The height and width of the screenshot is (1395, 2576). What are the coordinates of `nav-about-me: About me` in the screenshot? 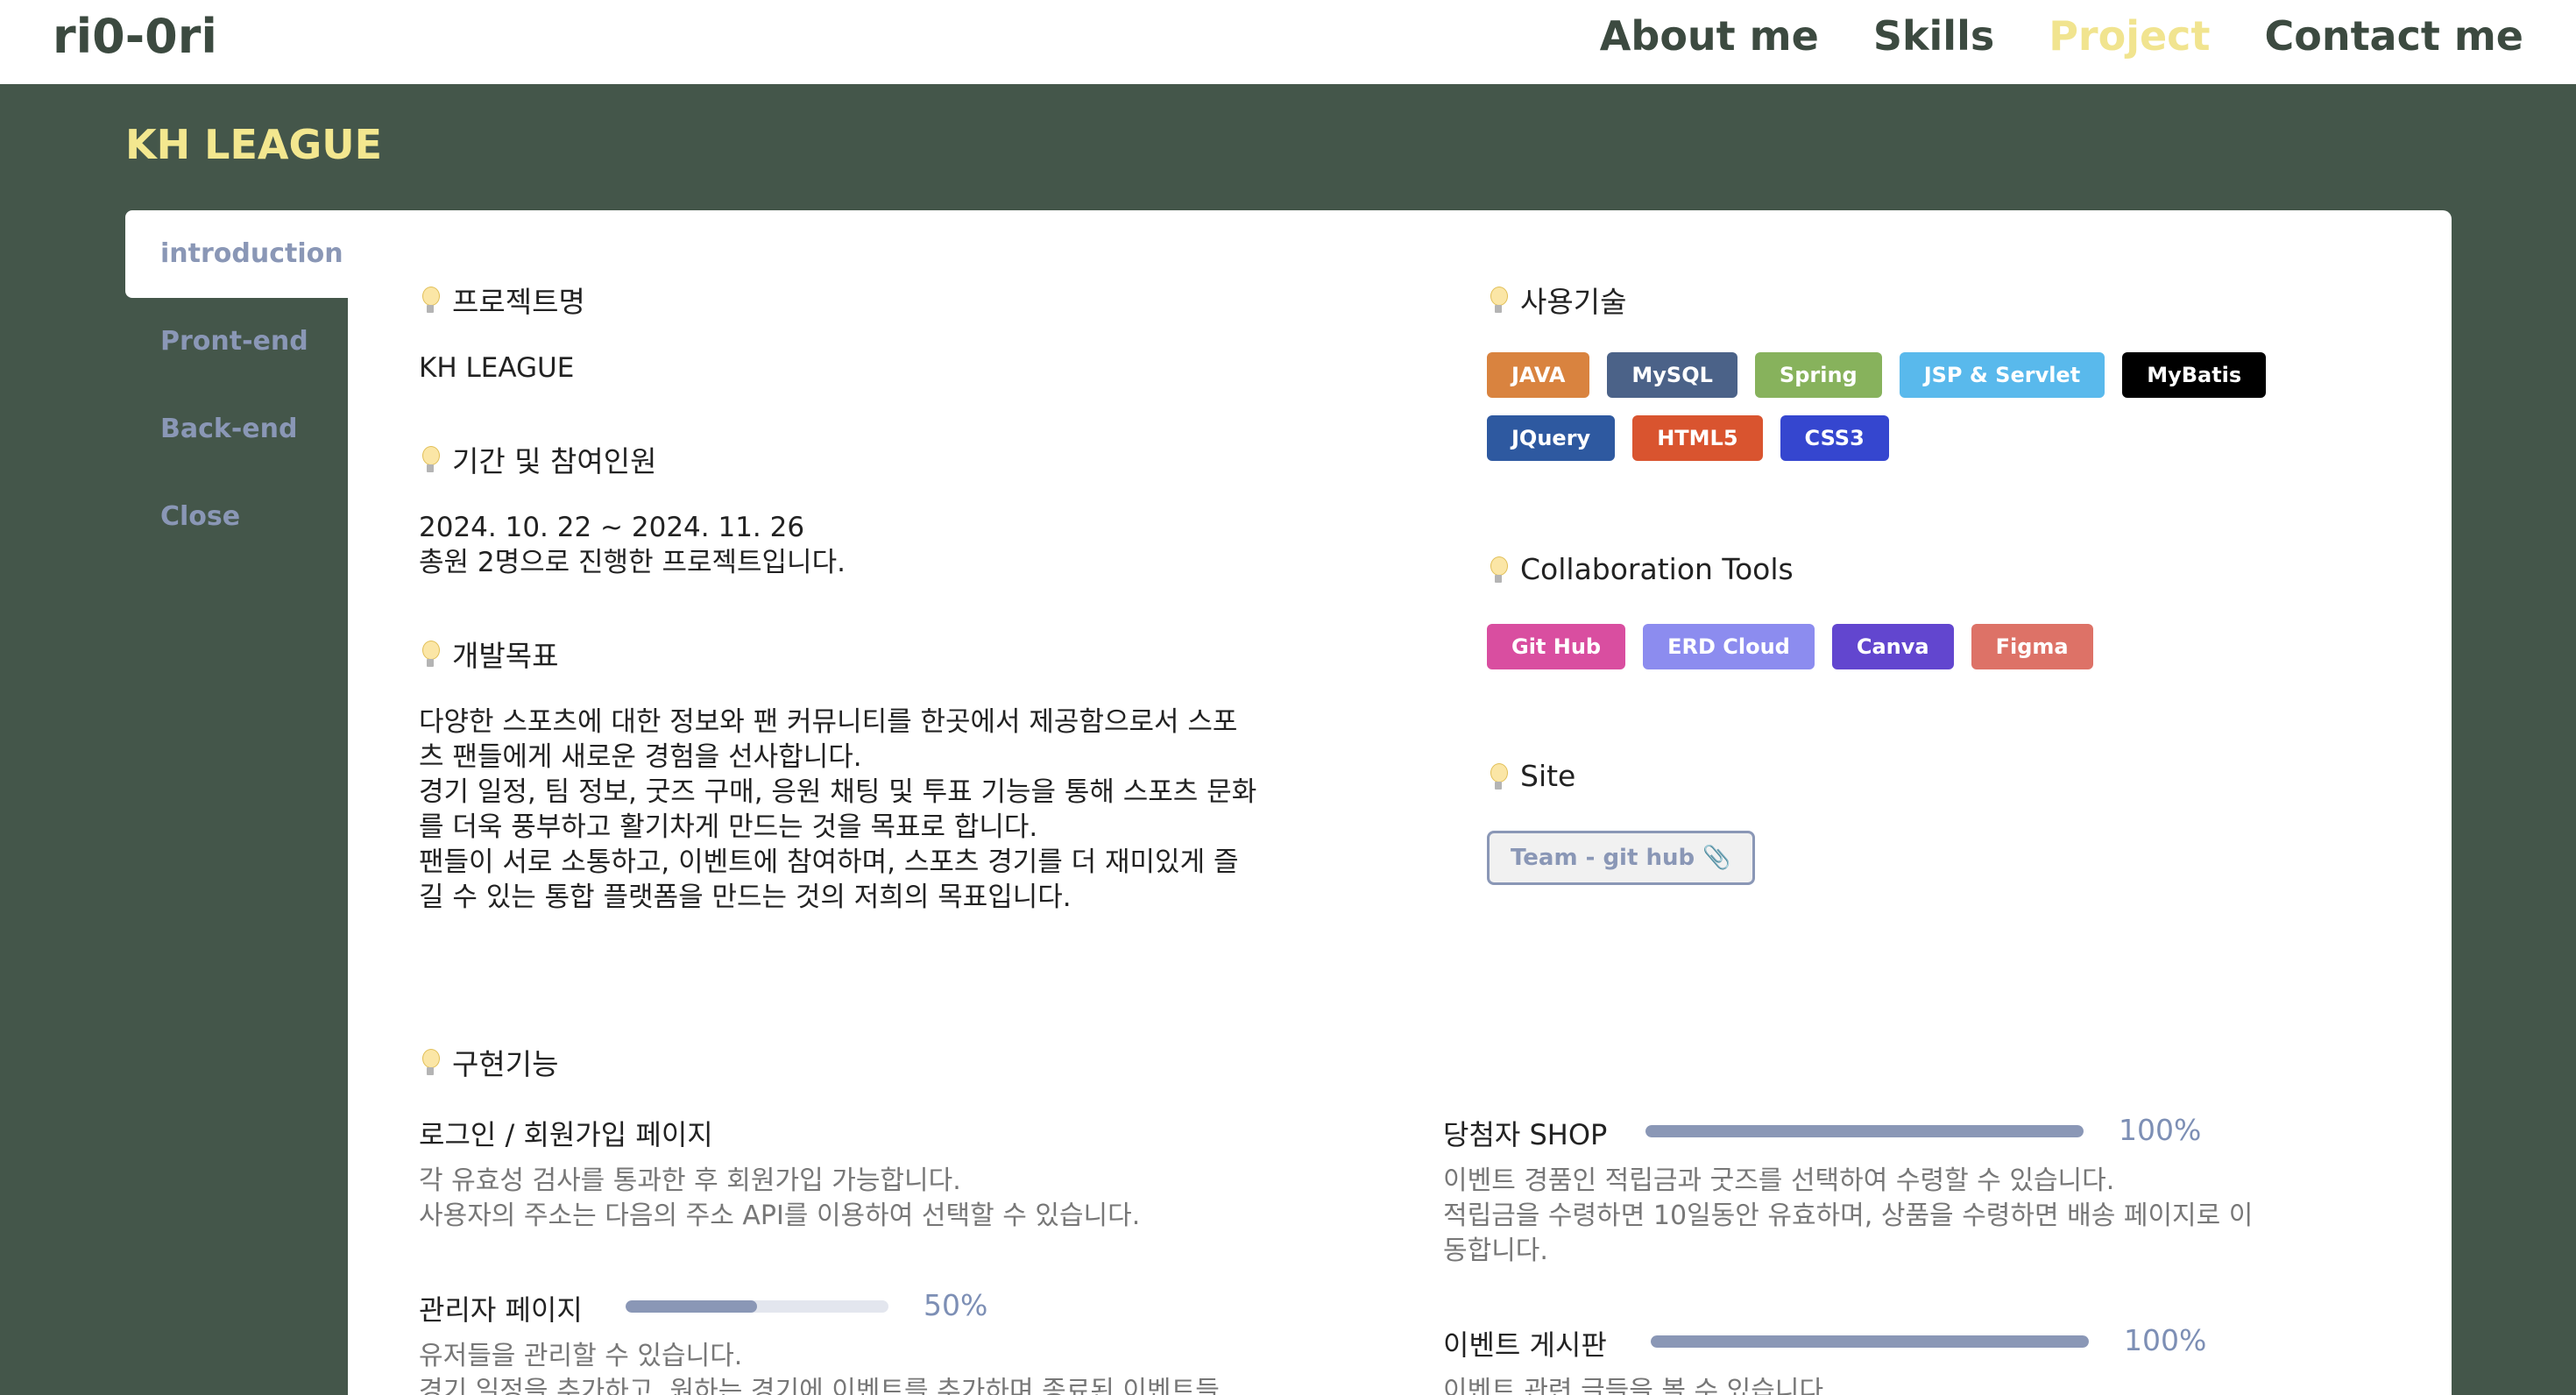 It's located at (1709, 36).